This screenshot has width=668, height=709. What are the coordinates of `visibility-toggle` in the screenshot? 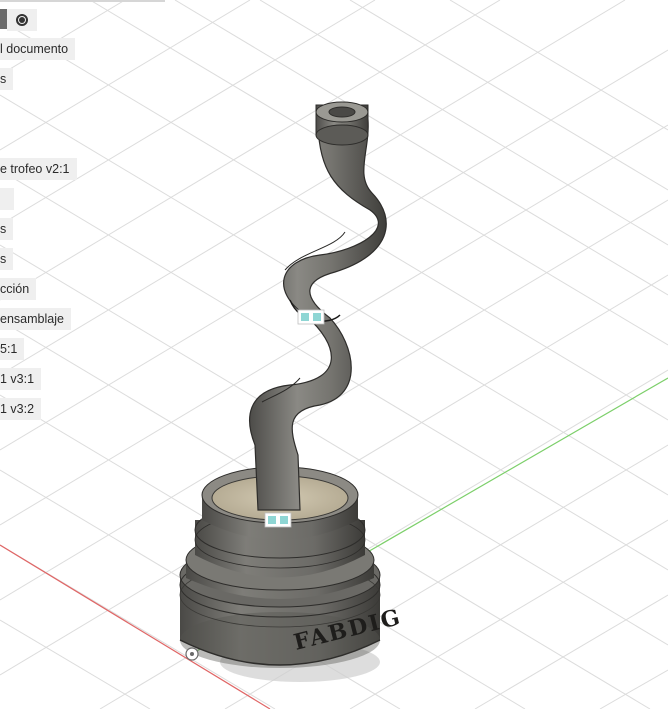 It's located at (3, 19).